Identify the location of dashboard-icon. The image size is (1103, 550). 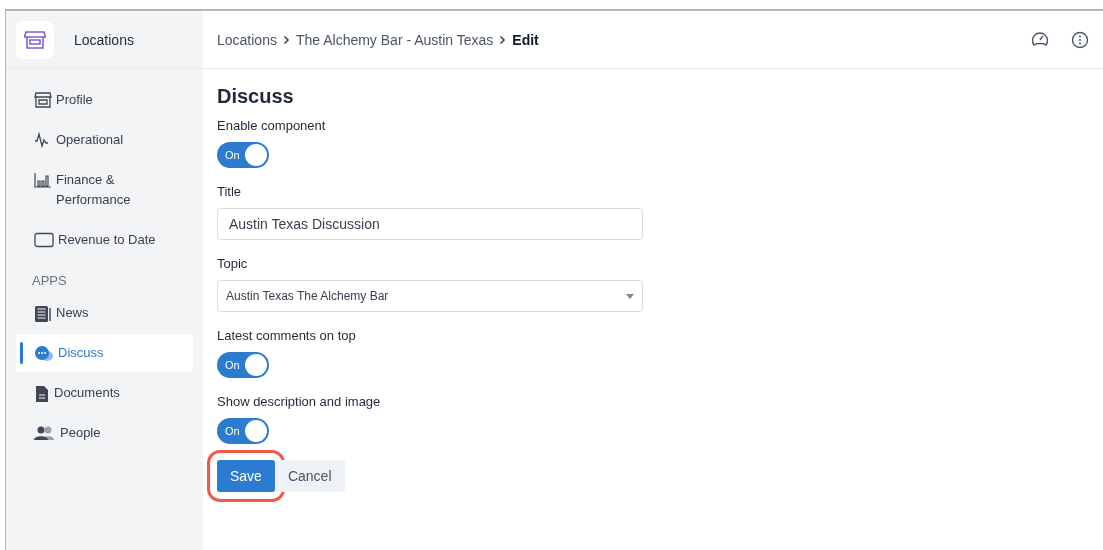
(1040, 38).